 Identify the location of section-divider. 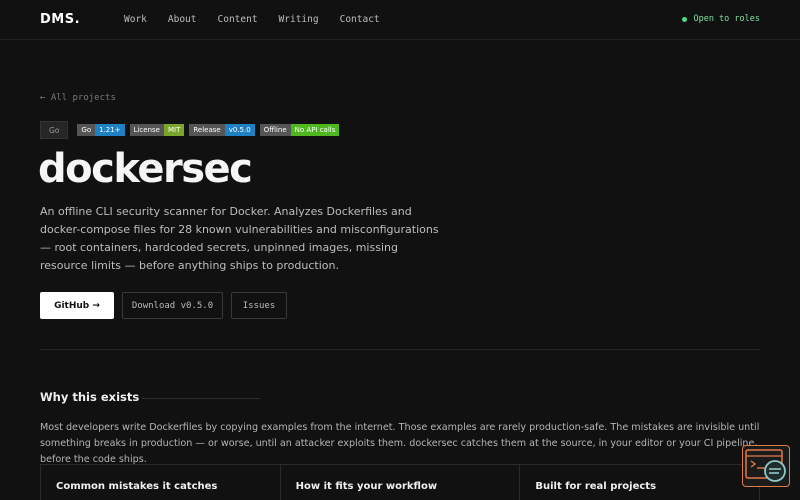
(400, 349).